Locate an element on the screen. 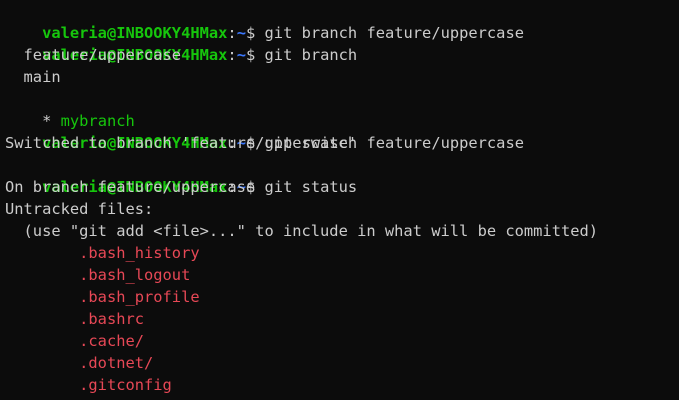 This screenshot has width=679, height=400. current-branch-name: mybranch is located at coordinates (97, 121).